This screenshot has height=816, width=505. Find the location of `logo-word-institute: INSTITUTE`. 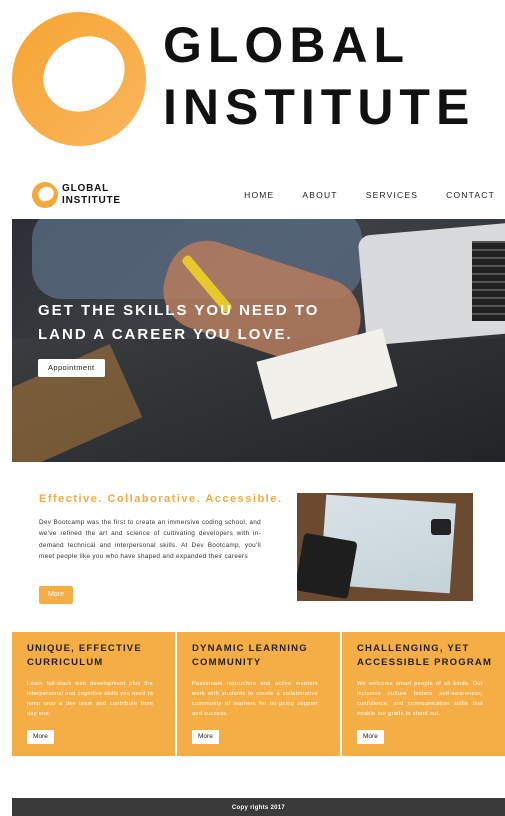

logo-word-institute: INSTITUTE is located at coordinates (319, 107).